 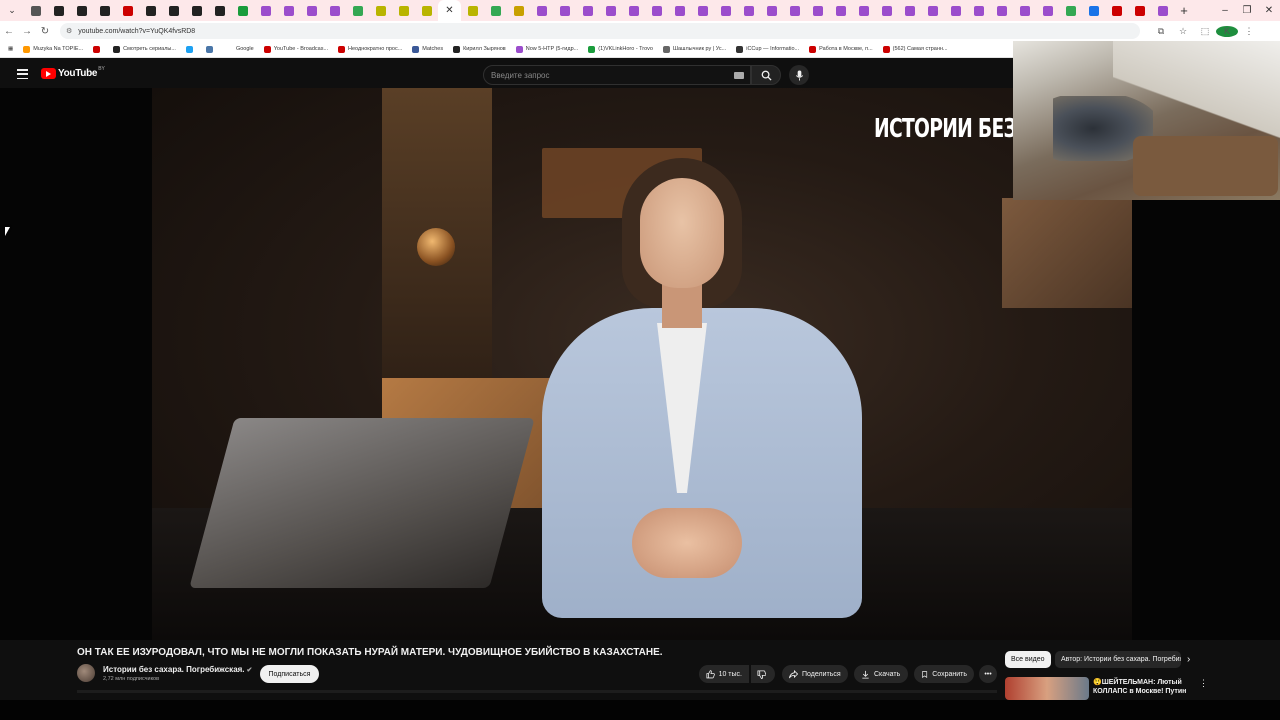 I want to click on download-button: Скачать, so click(x=881, y=674).